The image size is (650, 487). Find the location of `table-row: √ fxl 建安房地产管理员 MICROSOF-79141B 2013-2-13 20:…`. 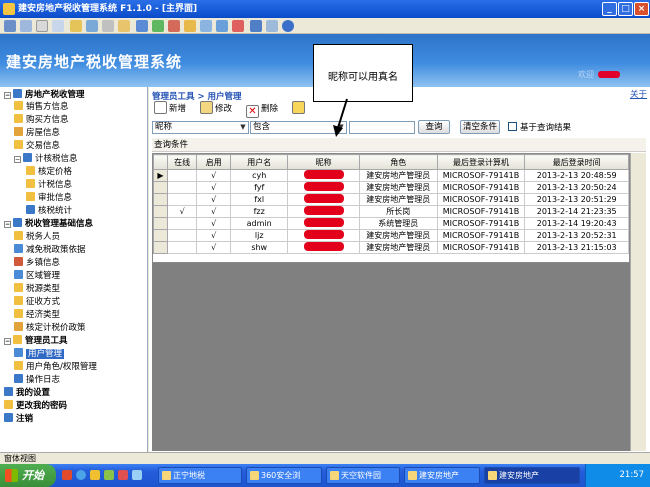

table-row: √ fxl 建安房地产管理员 MICROSOF-79141B 2013-2-13 20:… is located at coordinates (391, 199).